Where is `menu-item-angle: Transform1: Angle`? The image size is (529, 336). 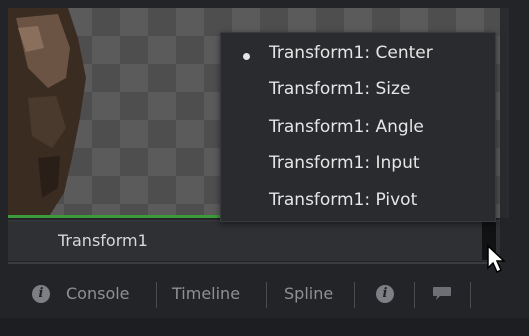
menu-item-angle: Transform1: Angle is located at coordinates (346, 129).